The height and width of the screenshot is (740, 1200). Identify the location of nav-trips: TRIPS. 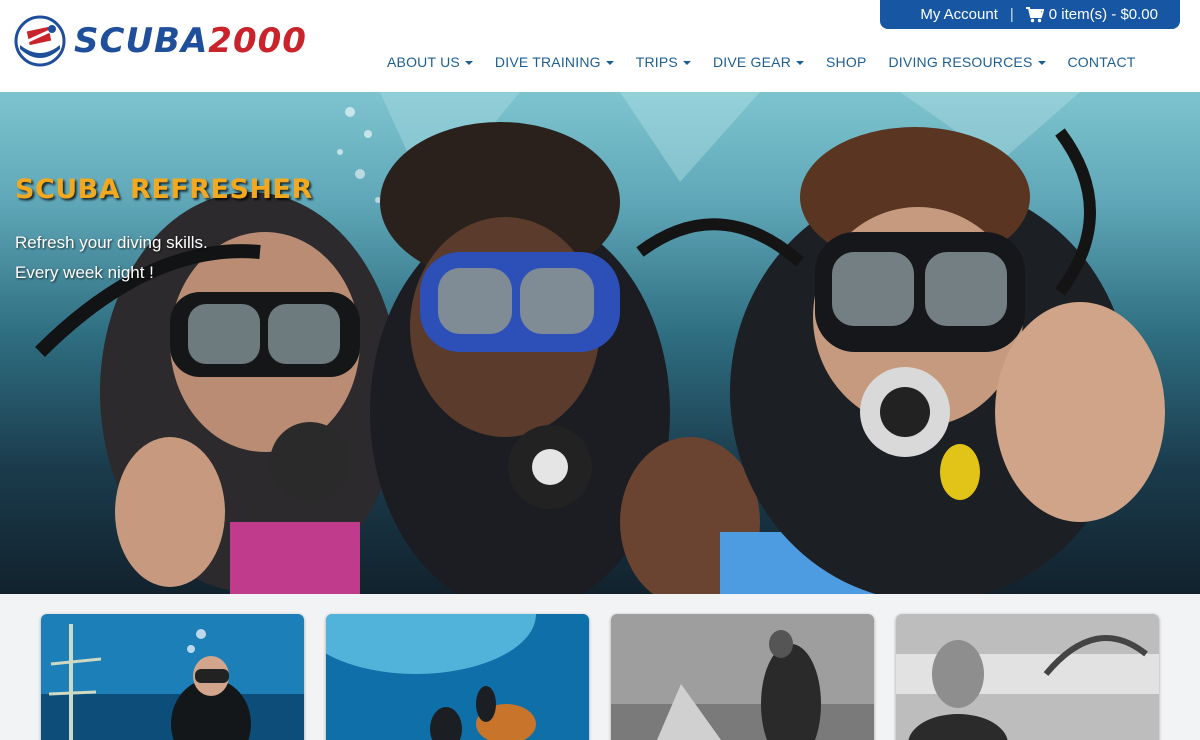
(663, 62).